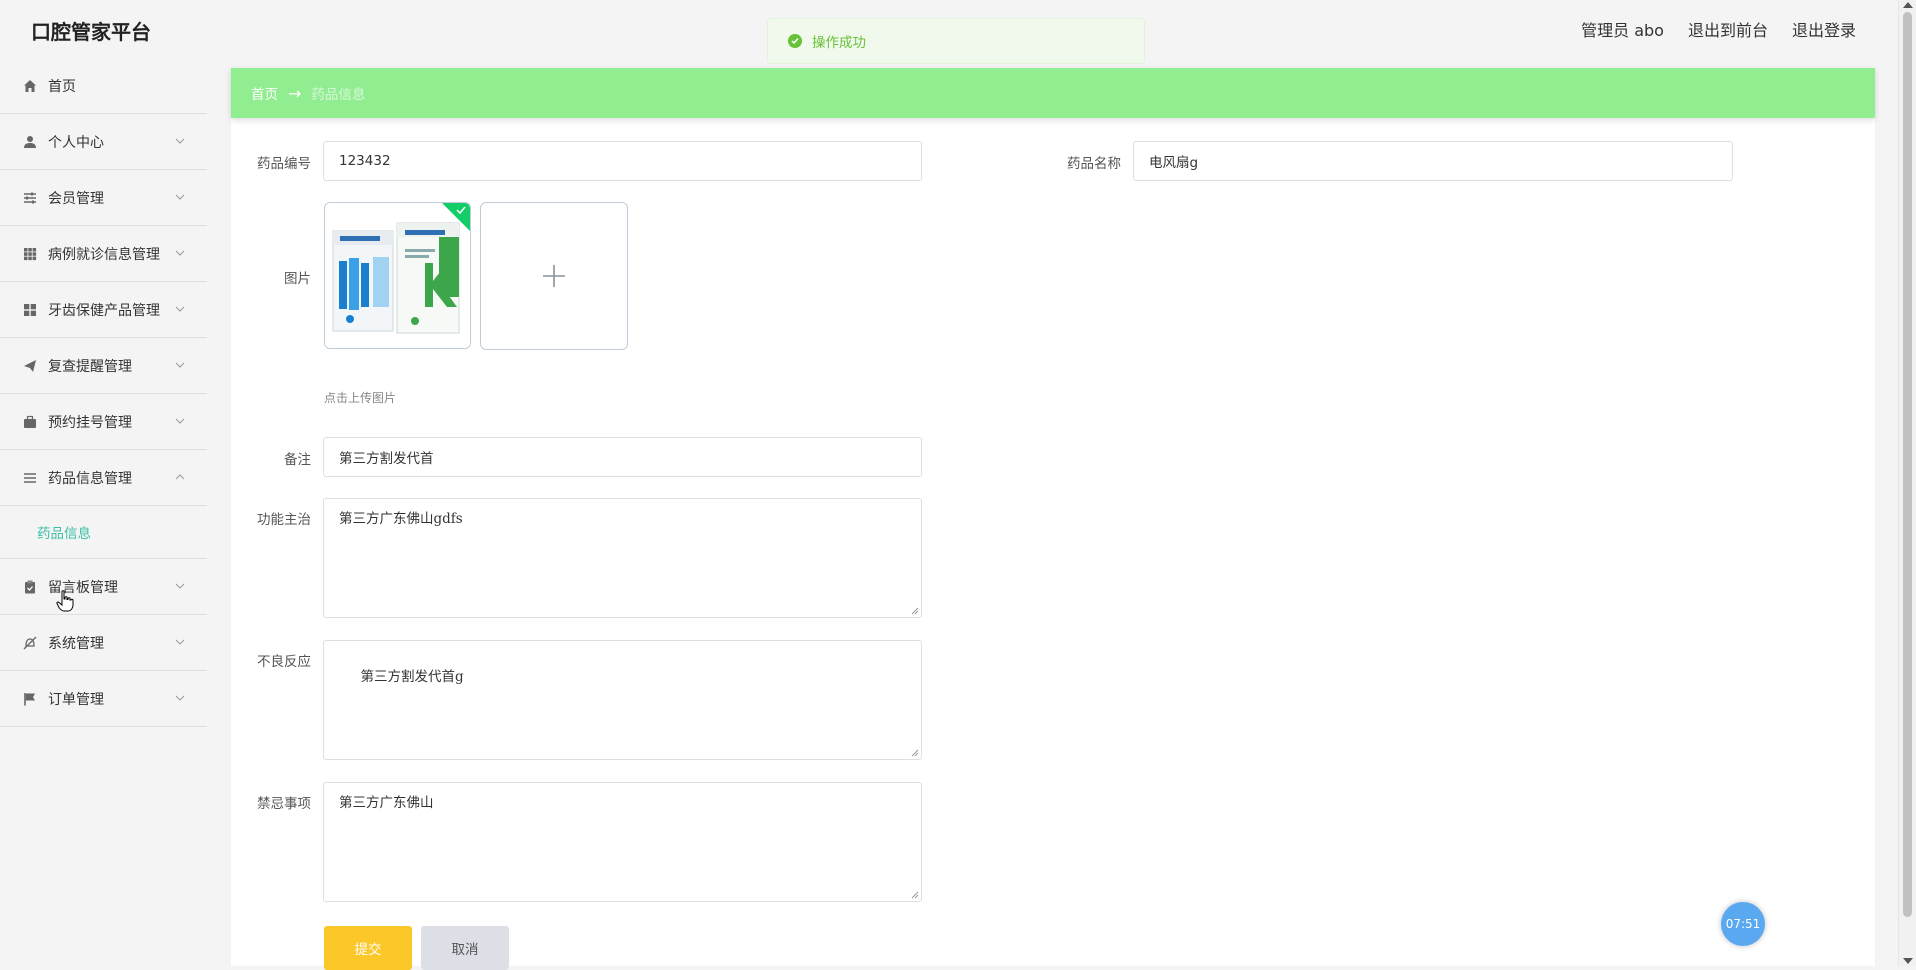 Image resolution: width=1916 pixels, height=970 pixels. I want to click on sidebar-item-cases: 病例就诊信息管理, so click(103, 254).